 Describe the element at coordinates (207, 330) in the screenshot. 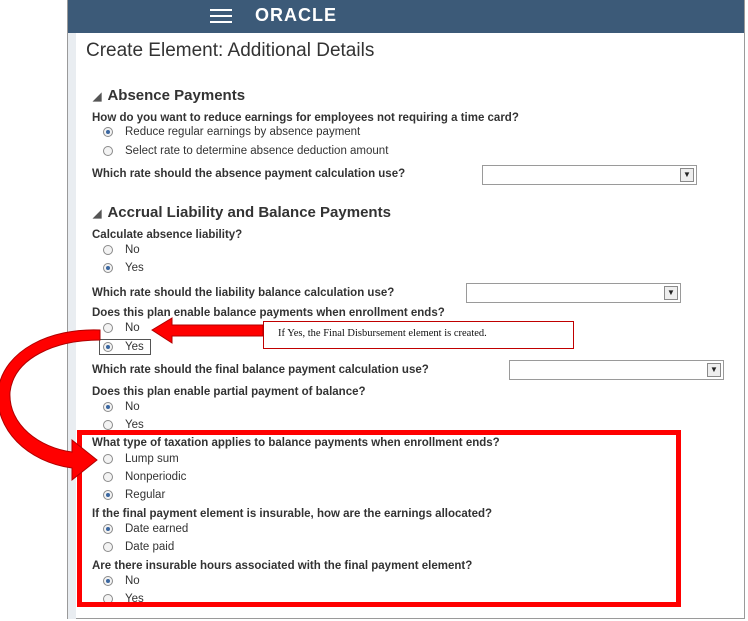

I see `left-arrow-icon` at that location.